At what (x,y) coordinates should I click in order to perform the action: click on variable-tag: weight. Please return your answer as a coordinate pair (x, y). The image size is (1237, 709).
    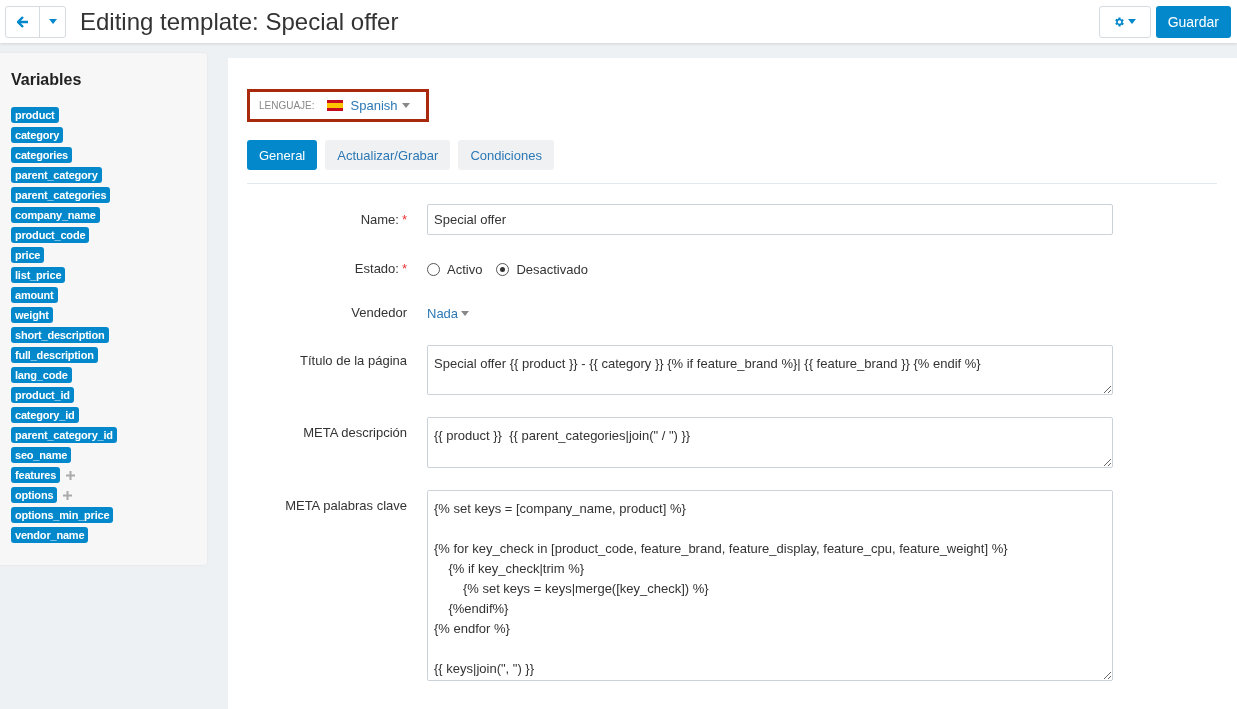
    Looking at the image, I should click on (32, 315).